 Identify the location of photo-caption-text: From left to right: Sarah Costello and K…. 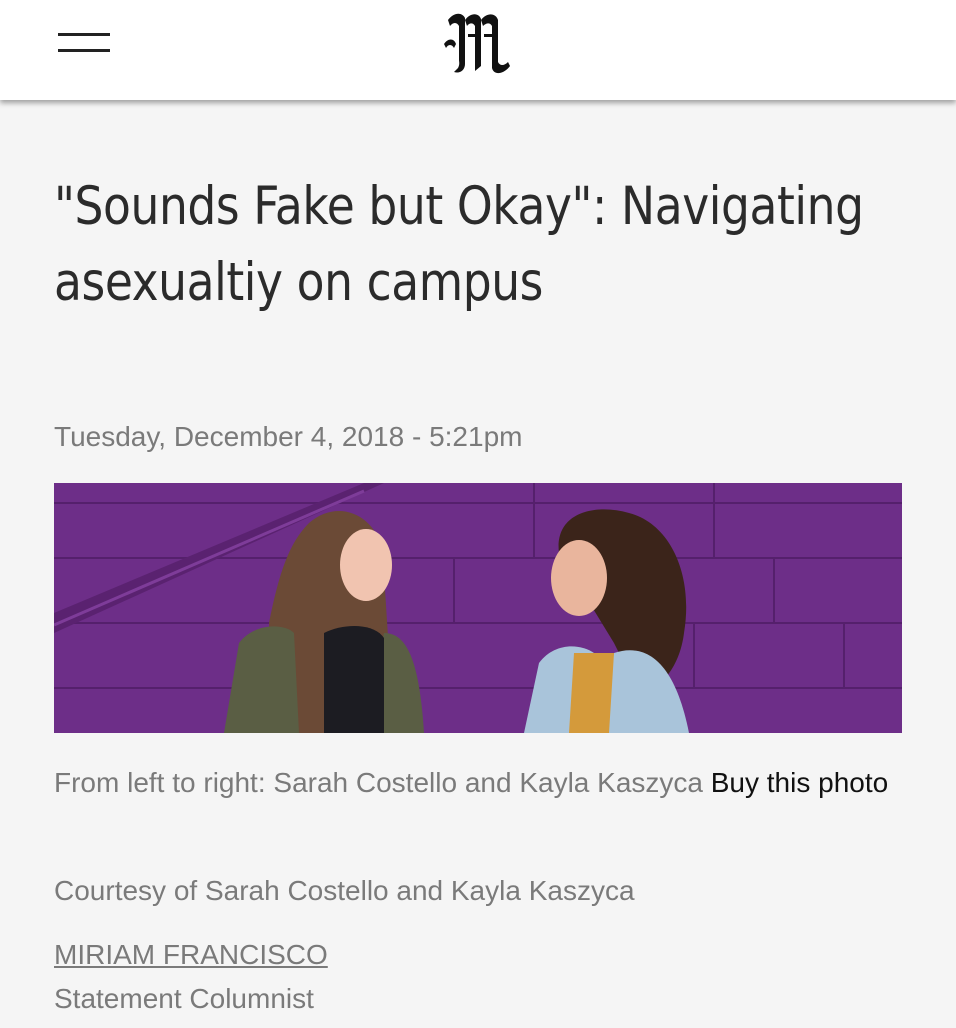
(378, 782).